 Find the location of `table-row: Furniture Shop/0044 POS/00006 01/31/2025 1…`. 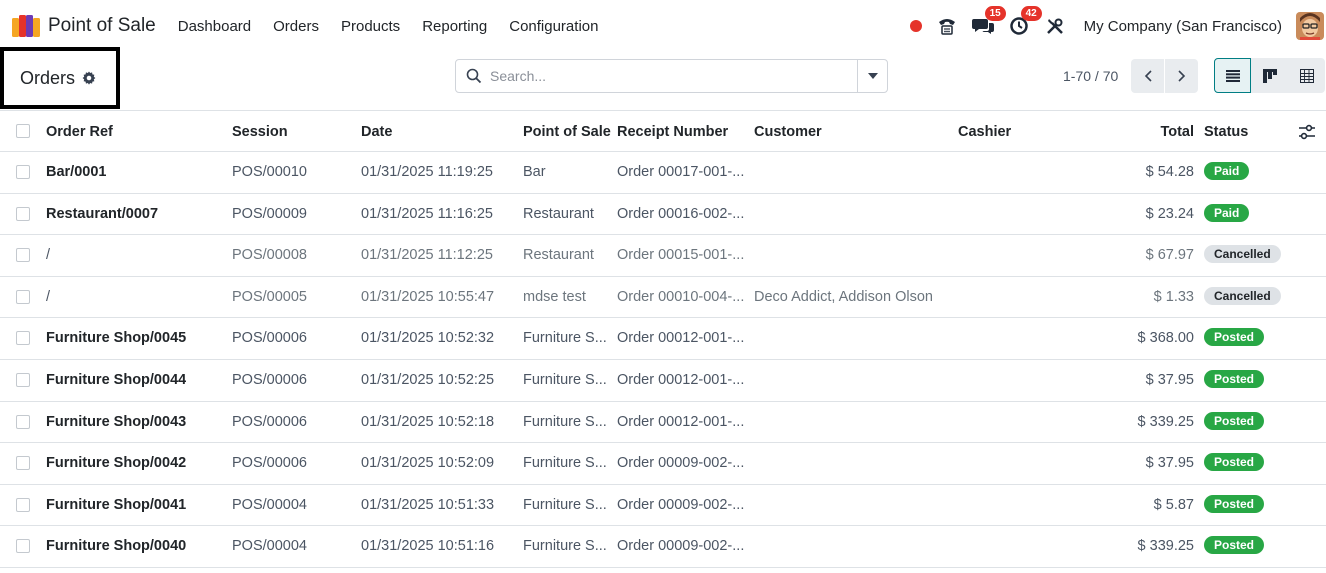

table-row: Furniture Shop/0044 POS/00006 01/31/2025 1… is located at coordinates (663, 381).